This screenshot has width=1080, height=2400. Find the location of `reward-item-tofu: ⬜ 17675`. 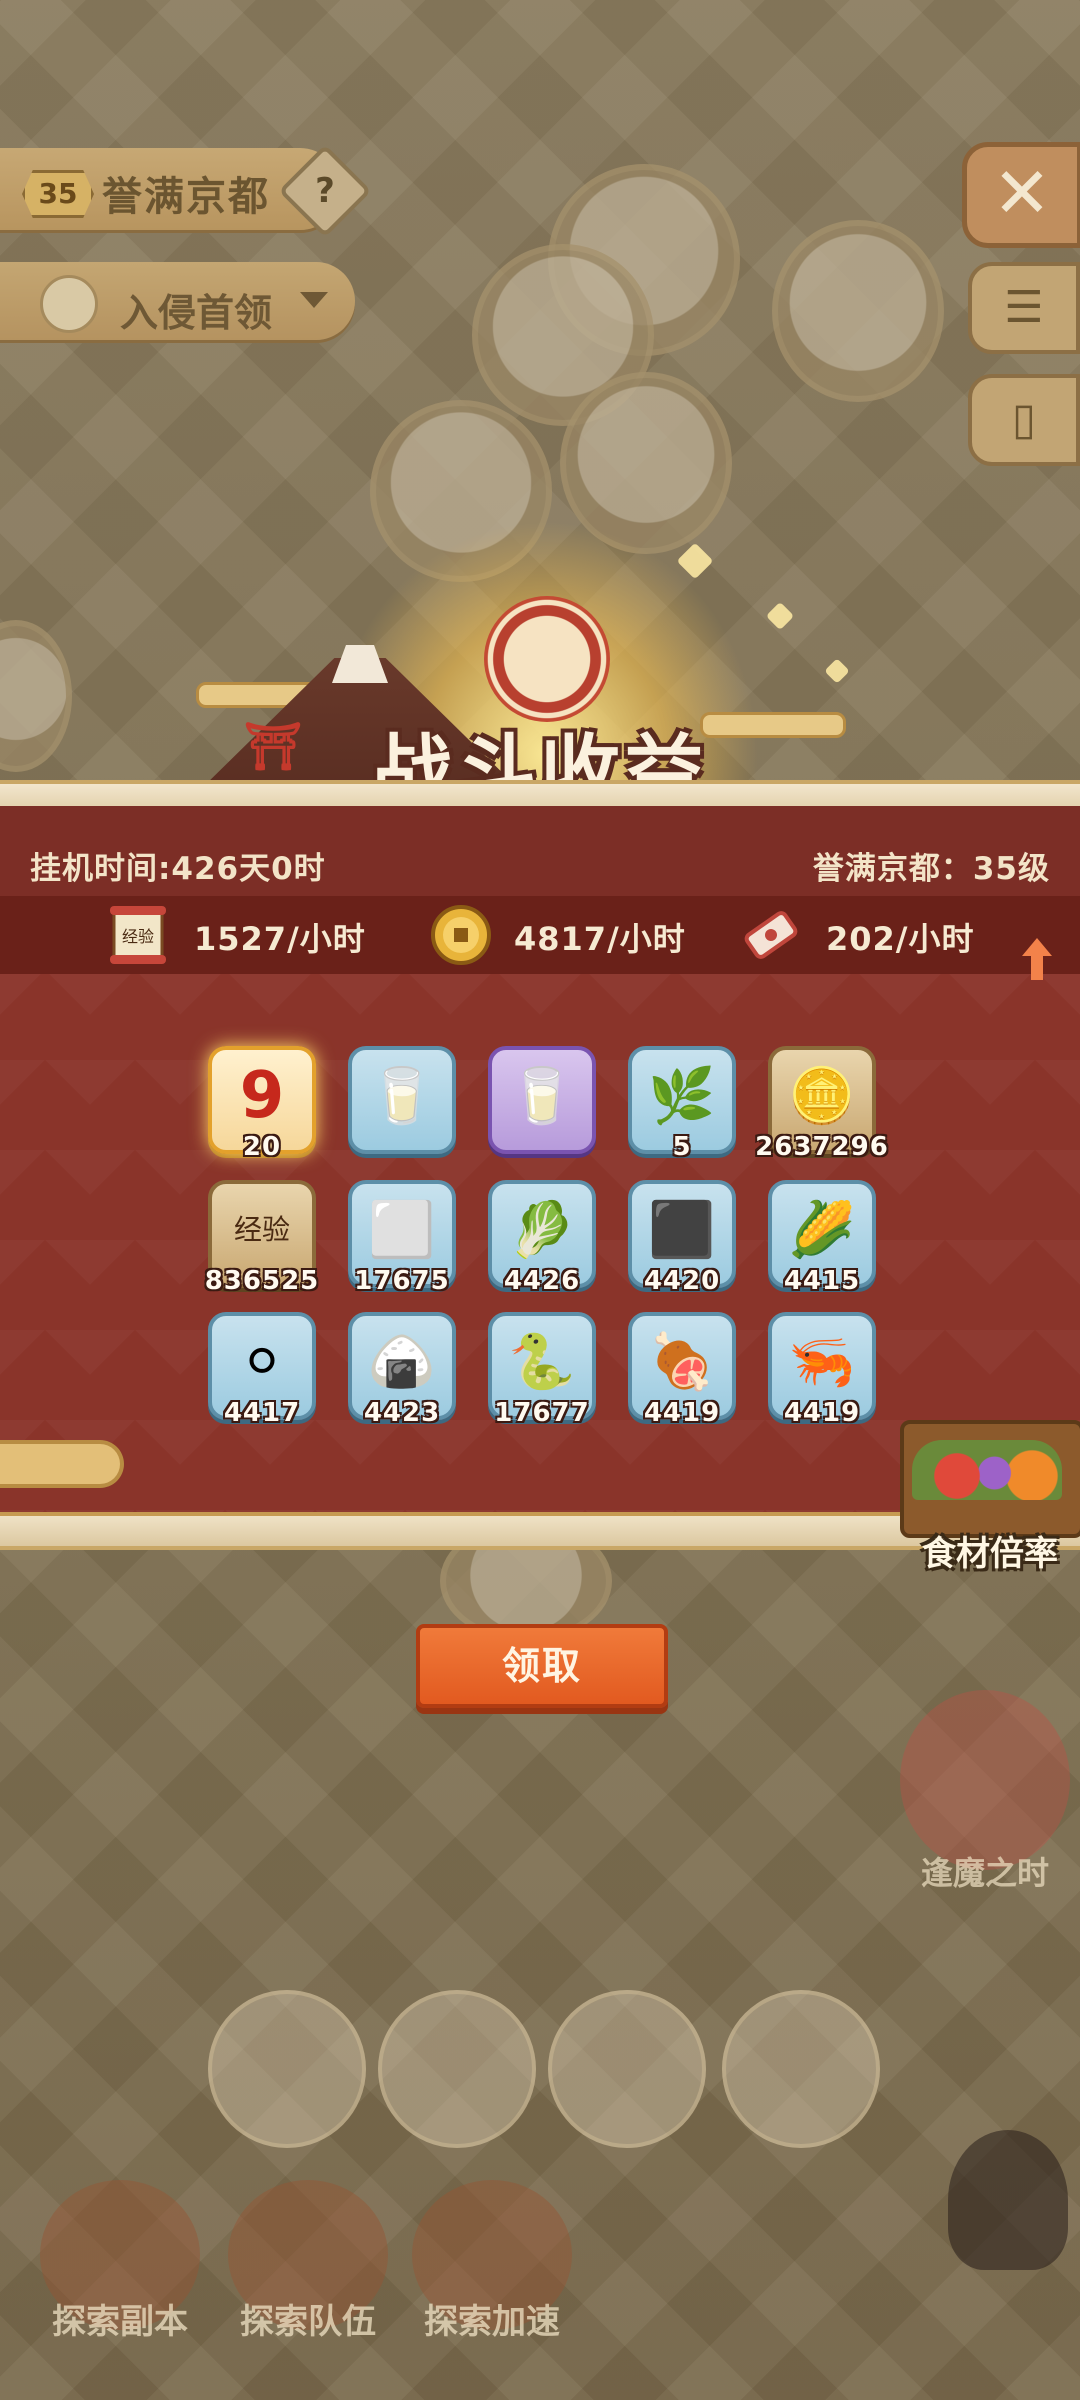

reward-item-tofu: ⬜ 17675 is located at coordinates (402, 1238).